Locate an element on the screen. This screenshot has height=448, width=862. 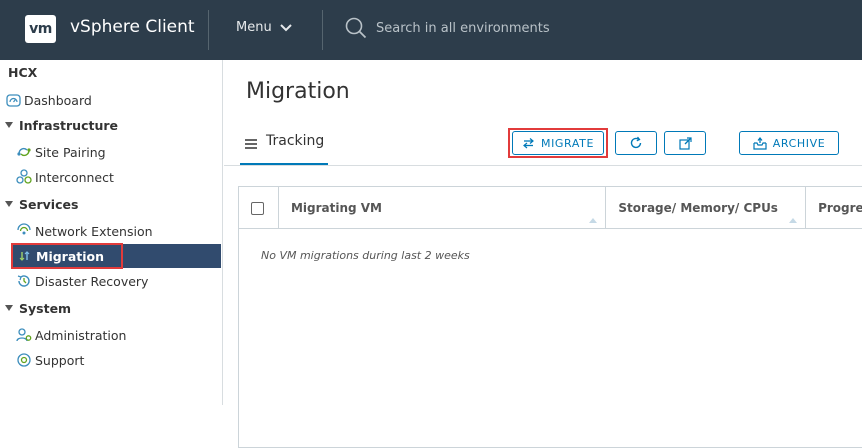
open-external-button is located at coordinates (685, 143).